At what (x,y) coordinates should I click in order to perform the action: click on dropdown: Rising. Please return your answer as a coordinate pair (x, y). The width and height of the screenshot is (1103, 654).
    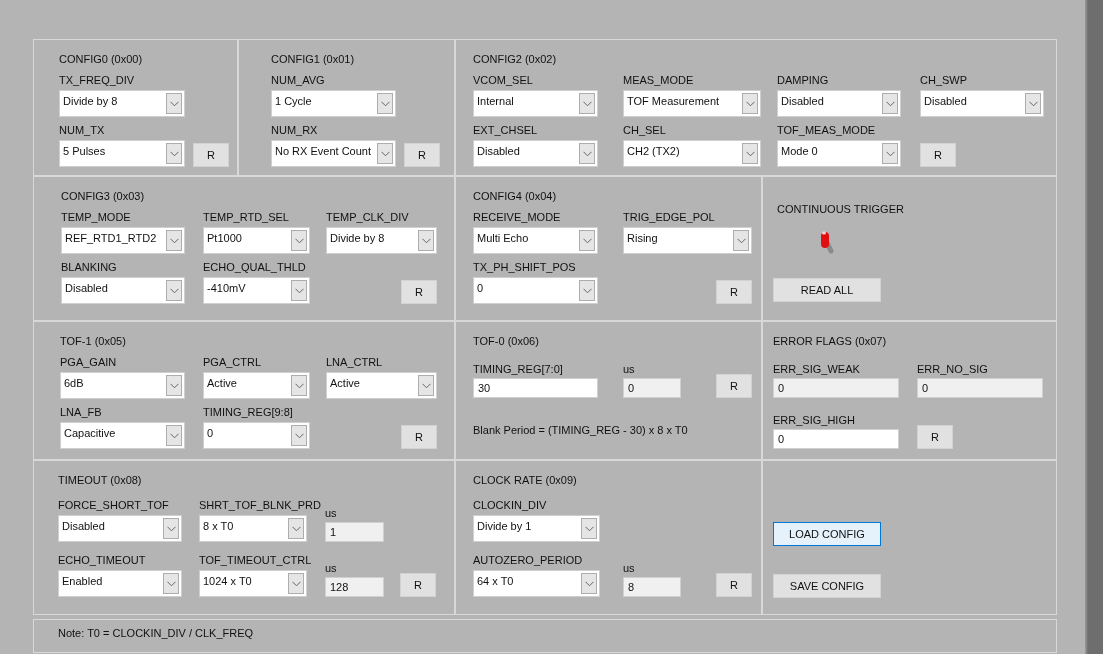
    Looking at the image, I should click on (687, 240).